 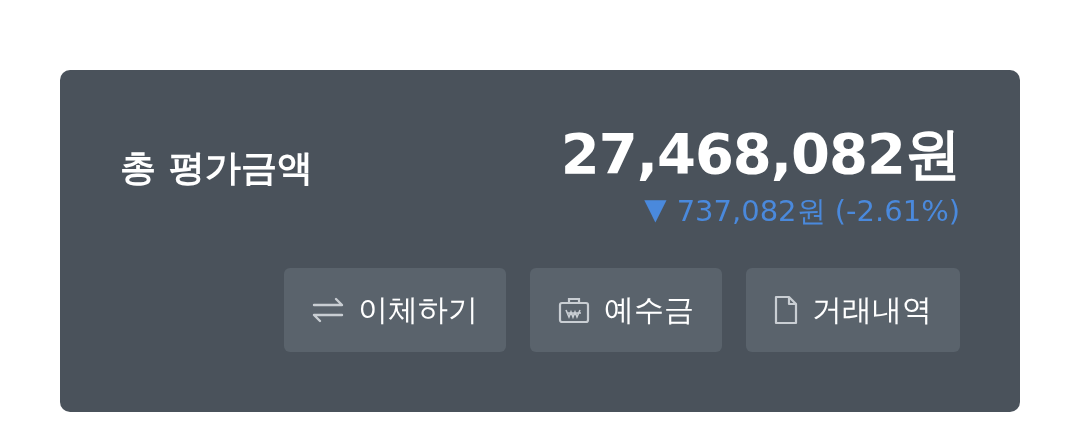 What do you see at coordinates (626, 310) in the screenshot?
I see `action-button: 예수금` at bounding box center [626, 310].